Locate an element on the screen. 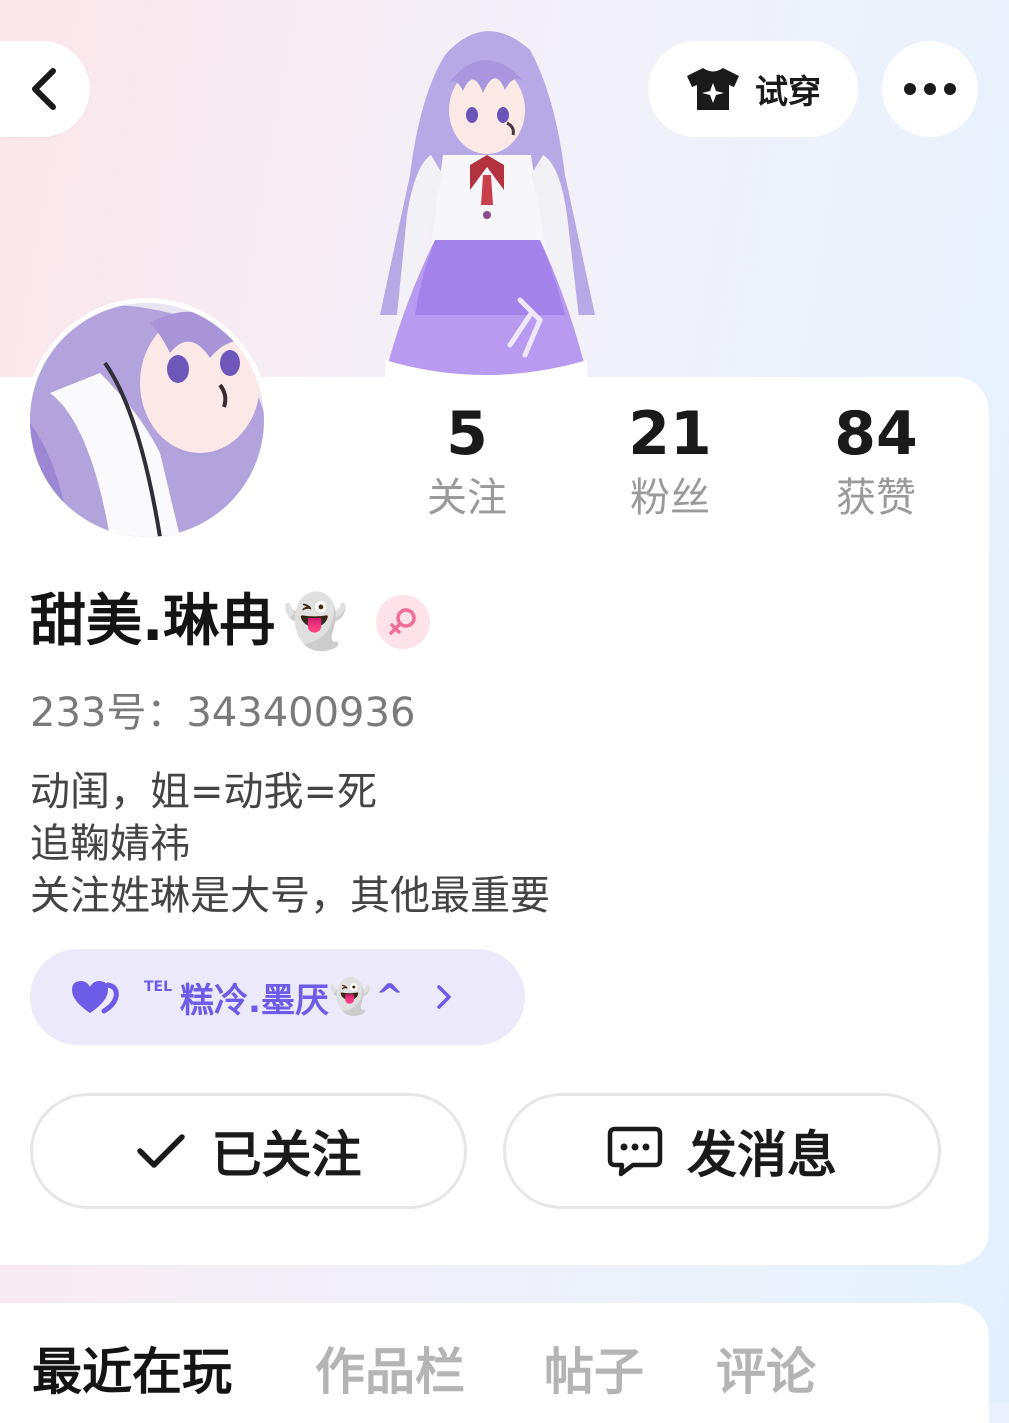  avatar is located at coordinates (147, 420).